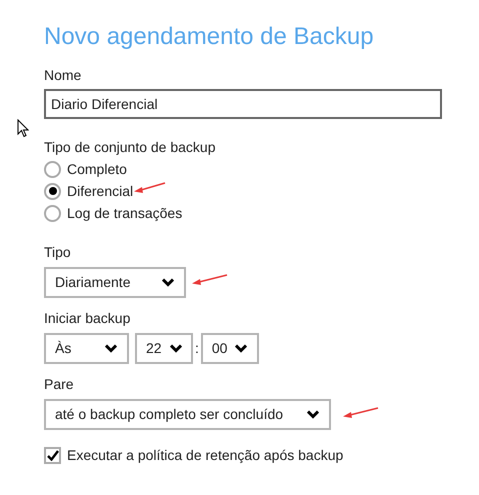  Describe the element at coordinates (164, 348) in the screenshot. I see `dropdown: 22` at that location.